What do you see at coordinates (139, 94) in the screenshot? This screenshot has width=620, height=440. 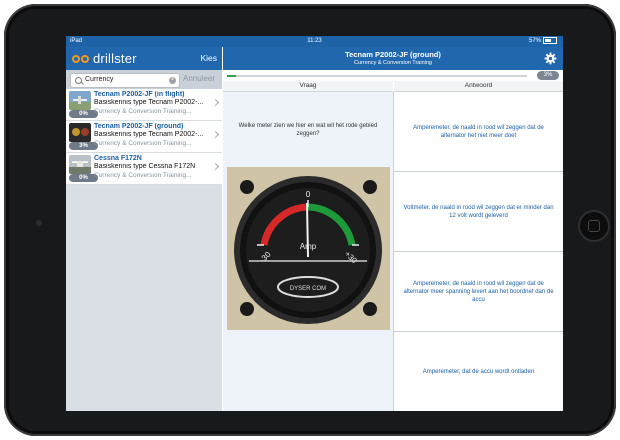 I see `item-title: Tecnam P2002-JF (in flight)` at bounding box center [139, 94].